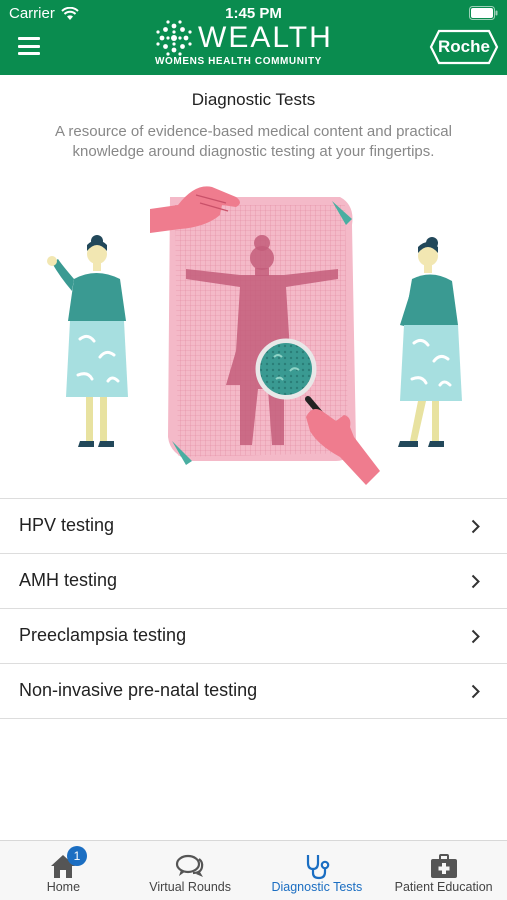 The width and height of the screenshot is (507, 900). What do you see at coordinates (63, 870) in the screenshot?
I see `tab-home: 1 Home` at bounding box center [63, 870].